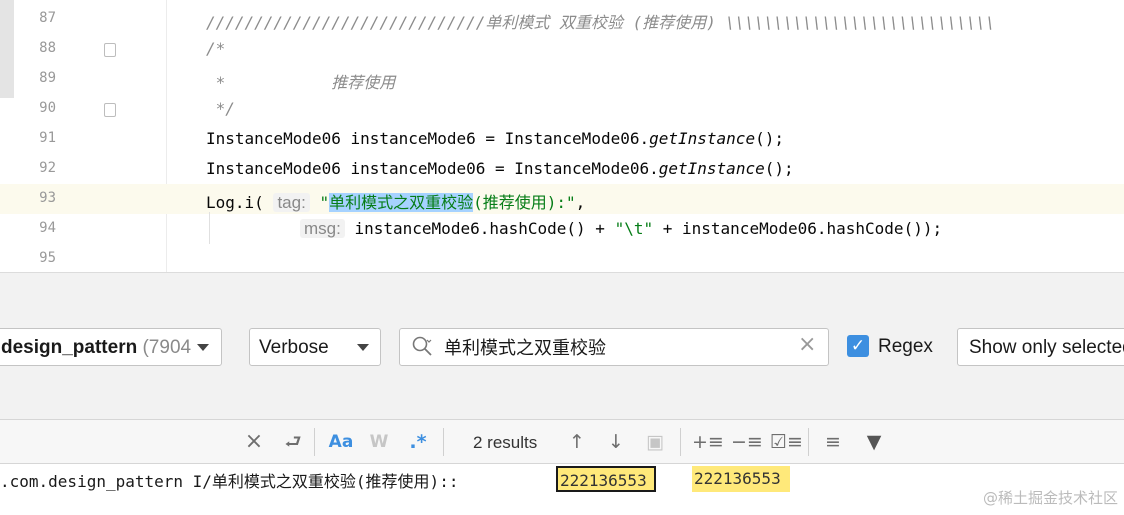 This screenshot has width=1124, height=515. What do you see at coordinates (580, 202) in the screenshot?
I see `code-segment: ,` at bounding box center [580, 202].